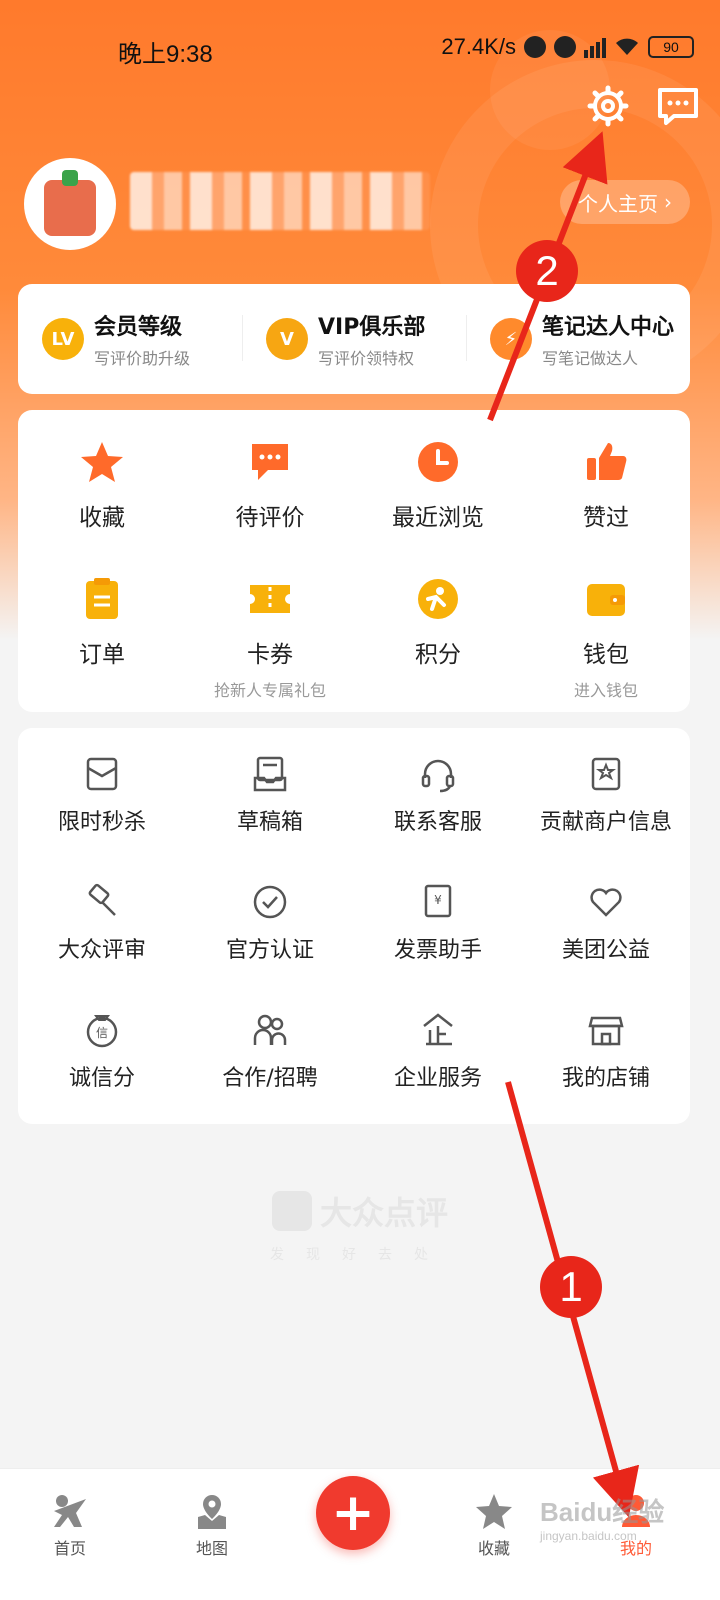 Image resolution: width=720 pixels, height=1600 pixels. I want to click on wifi-icon, so click(627, 46).